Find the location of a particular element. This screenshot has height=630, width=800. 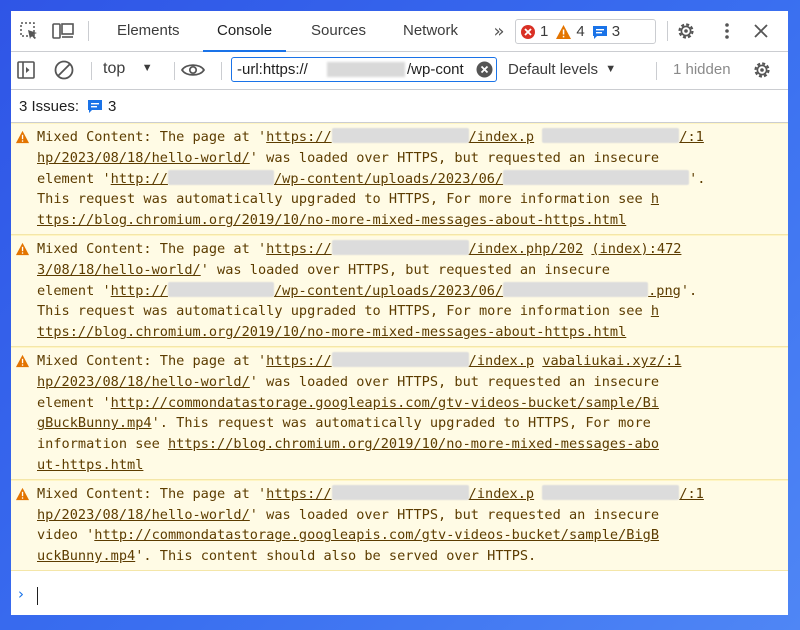

url-text: http:// is located at coordinates (139, 290).